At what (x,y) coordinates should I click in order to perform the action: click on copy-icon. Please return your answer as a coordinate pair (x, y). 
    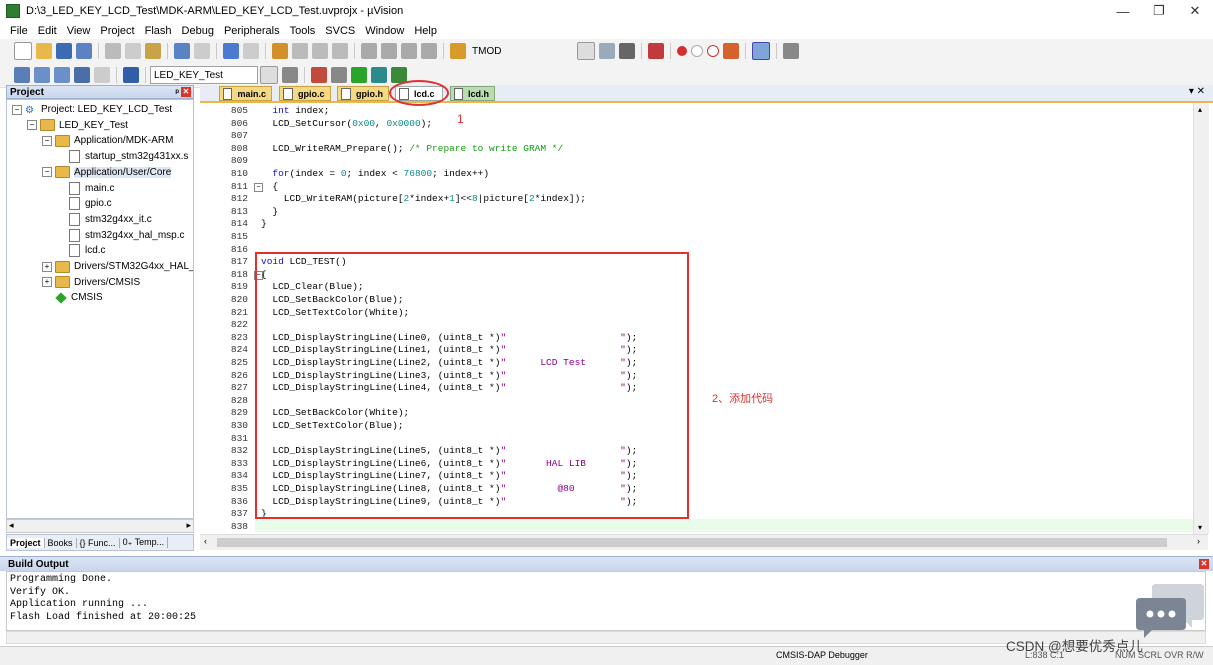
    Looking at the image, I should click on (133, 51).